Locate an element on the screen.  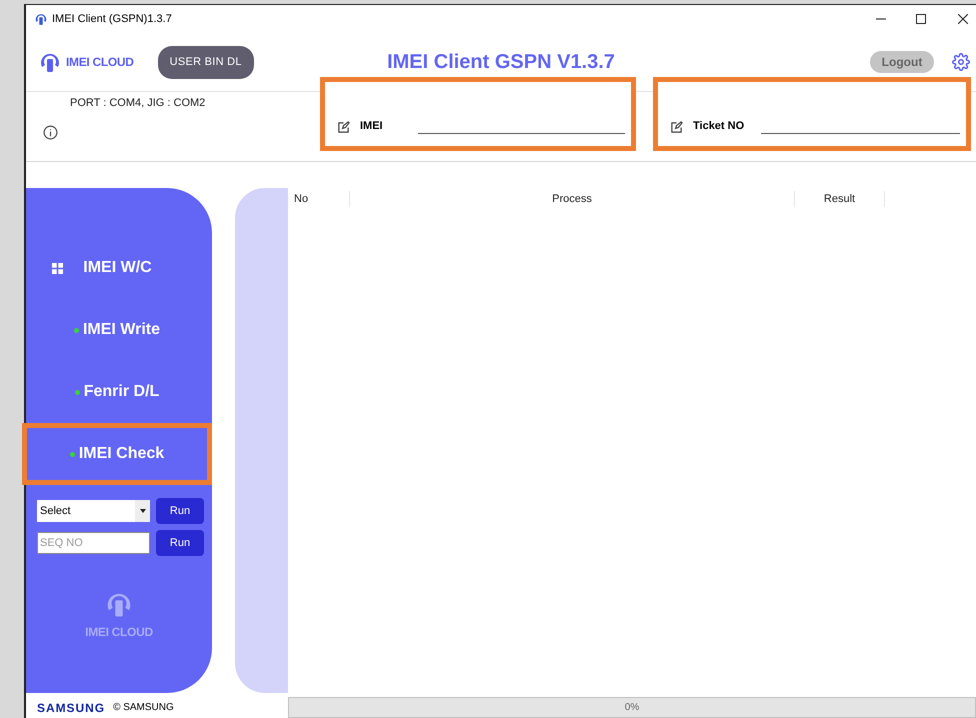
user-bin-dl-button: USER BIN DL is located at coordinates (206, 62).